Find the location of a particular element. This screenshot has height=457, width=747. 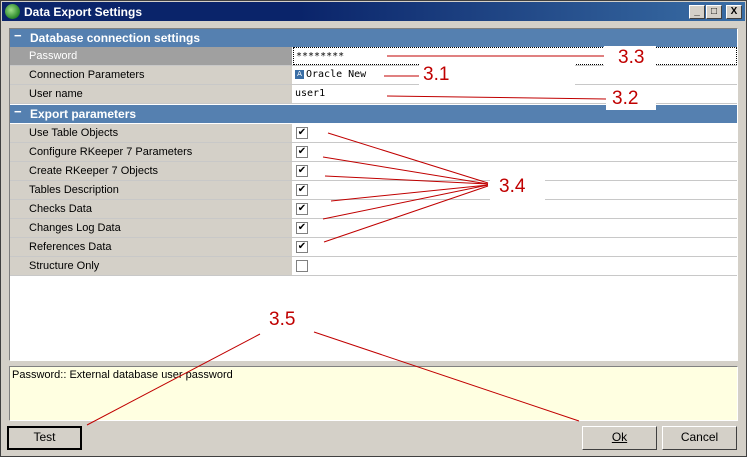

minimize-button: _ is located at coordinates (697, 12).